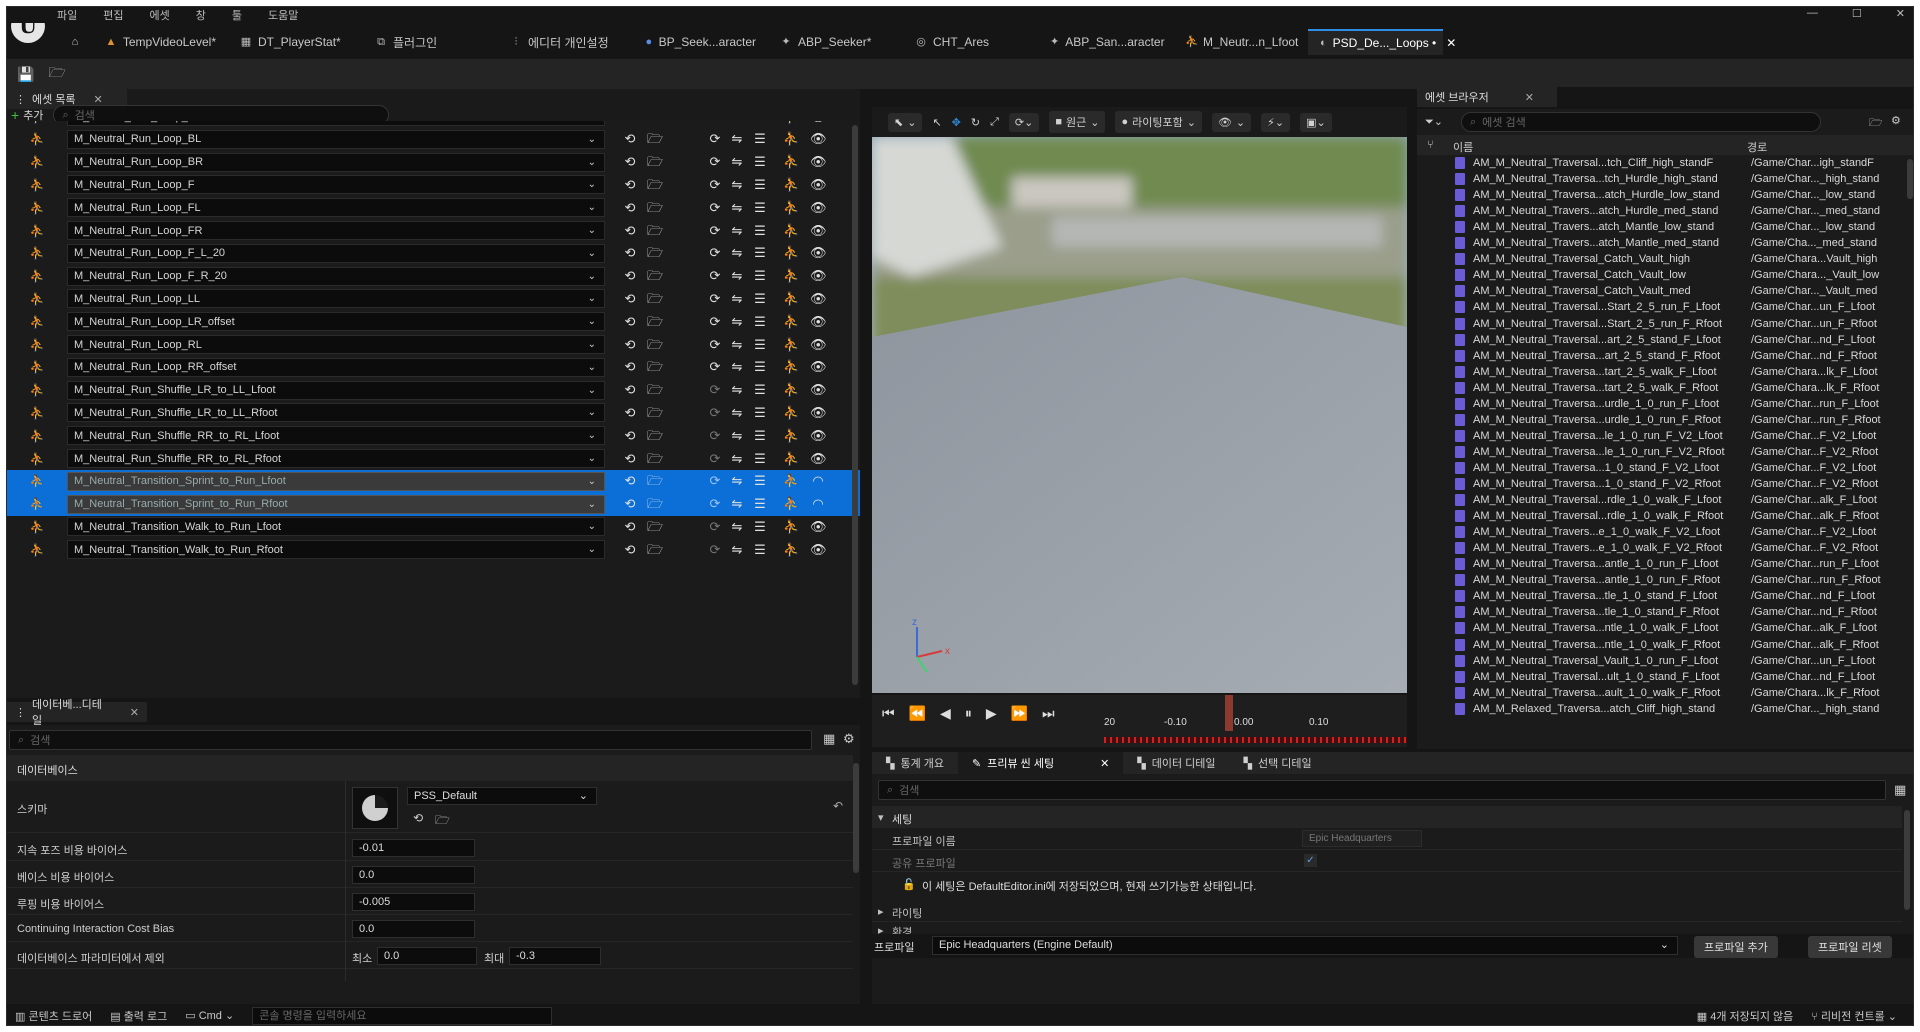 The width and height of the screenshot is (1920, 1032). Describe the element at coordinates (1641, 122) in the screenshot. I see `asset-search: ⌕ 에셋 검색` at that location.